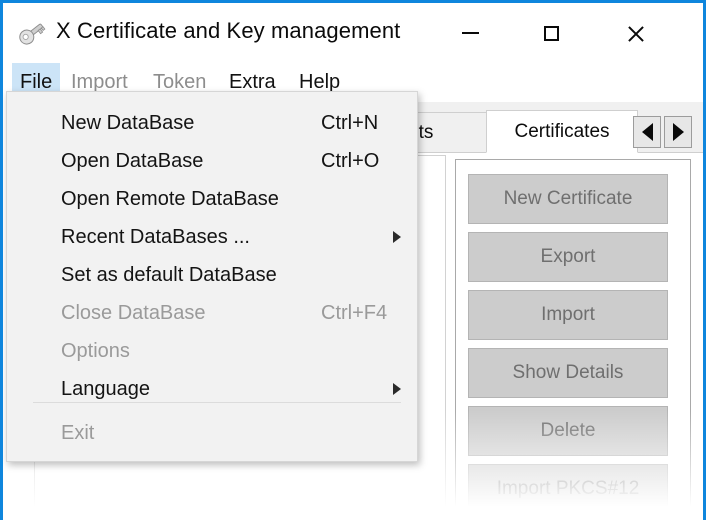 Image resolution: width=706 pixels, height=520 pixels. Describe the element at coordinates (105, 388) in the screenshot. I see `menu-item-language-label: Language` at that location.